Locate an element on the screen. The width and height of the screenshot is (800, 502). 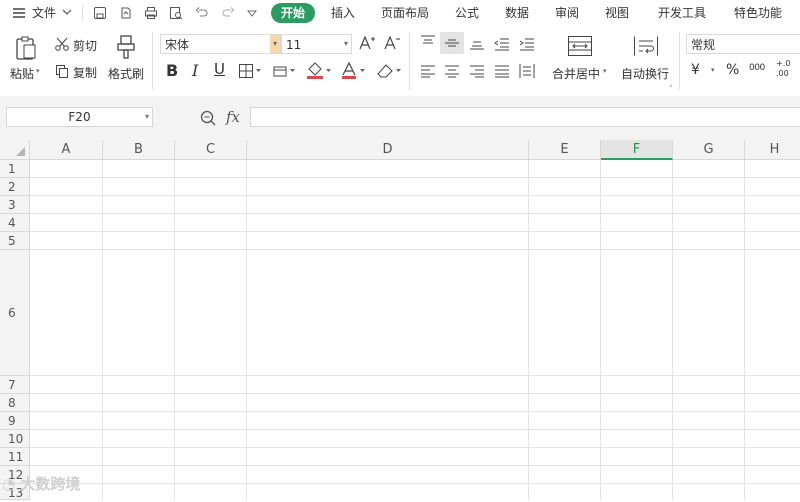
row-header-11: 11 is located at coordinates (15, 457).